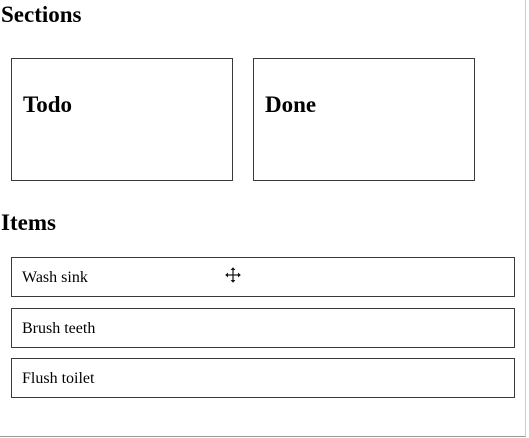 Image resolution: width=529 pixels, height=438 pixels. I want to click on draggable-item-wash-sink: Wash sink, so click(263, 277).